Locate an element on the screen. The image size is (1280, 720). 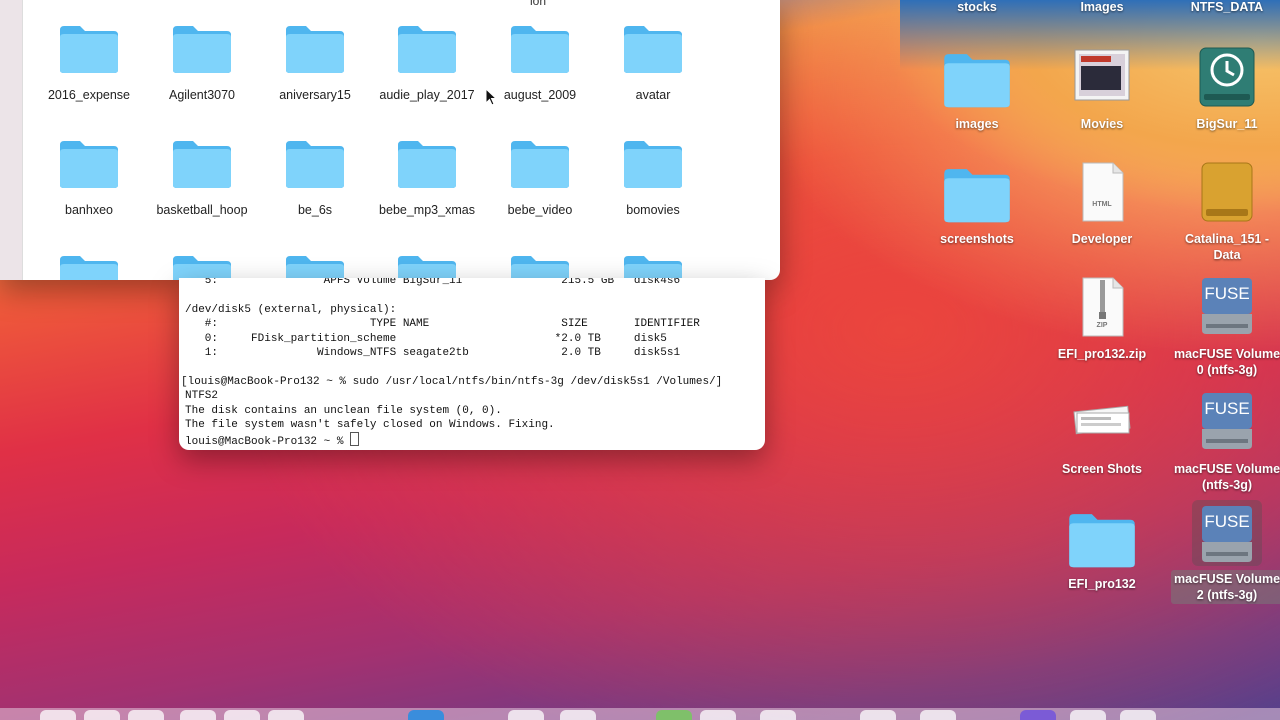
folder-item: avatar is located at coordinates (653, 62).